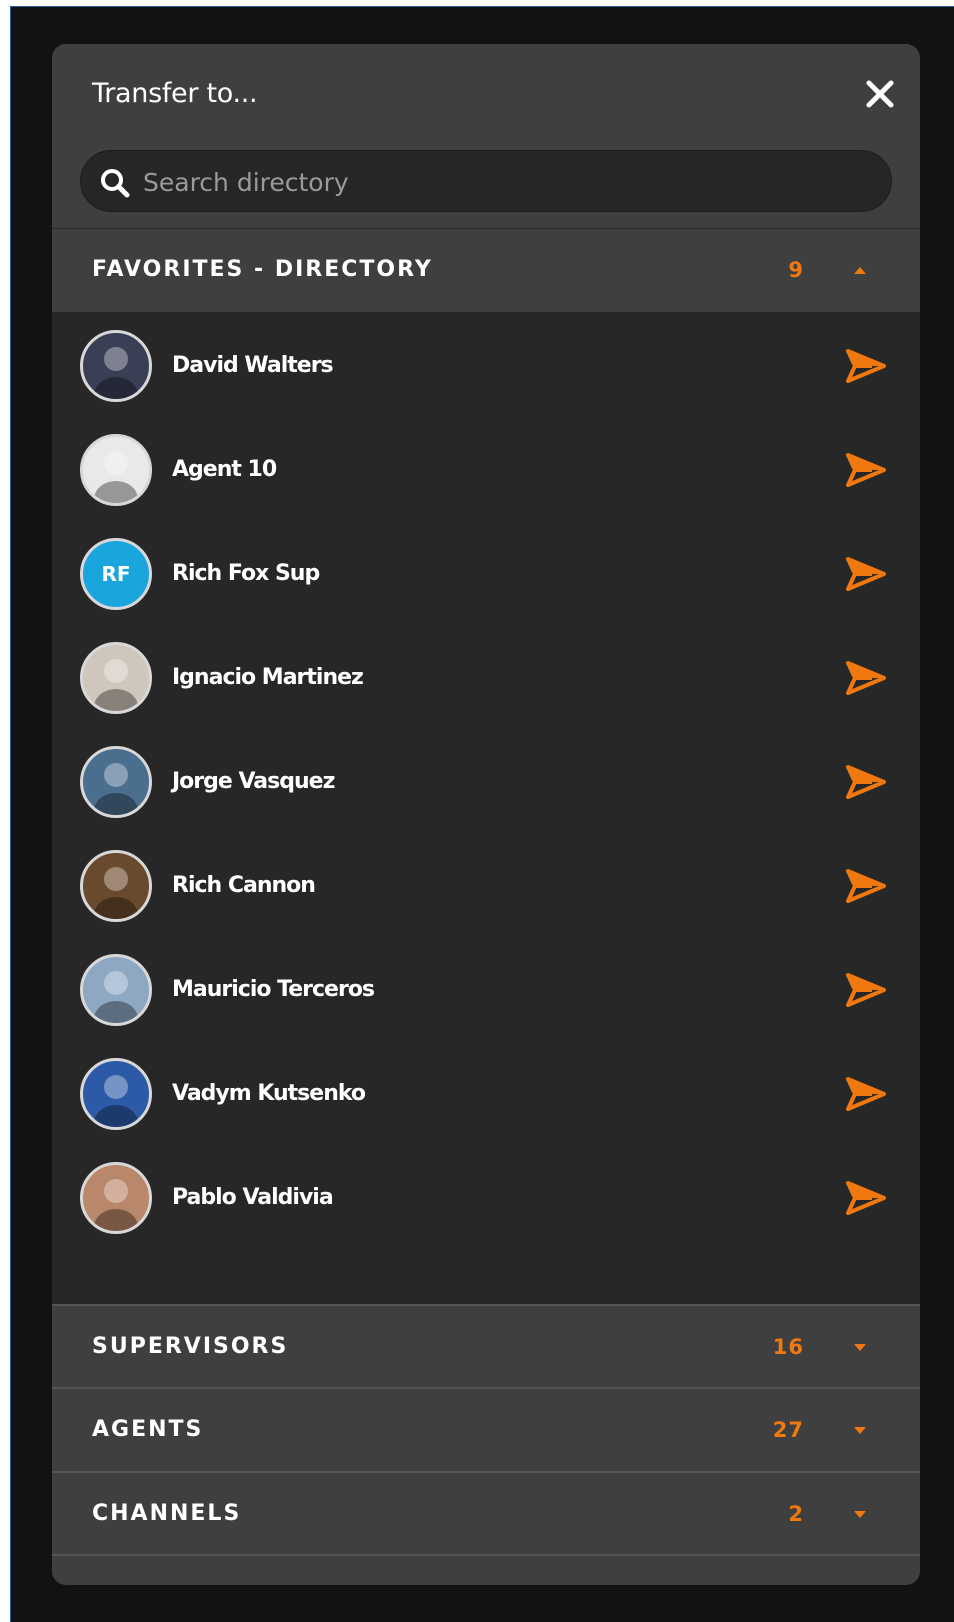 The height and width of the screenshot is (1622, 954). Describe the element at coordinates (486, 1346) in the screenshot. I see `section-supervisors: SUPERVISORS 16` at that location.